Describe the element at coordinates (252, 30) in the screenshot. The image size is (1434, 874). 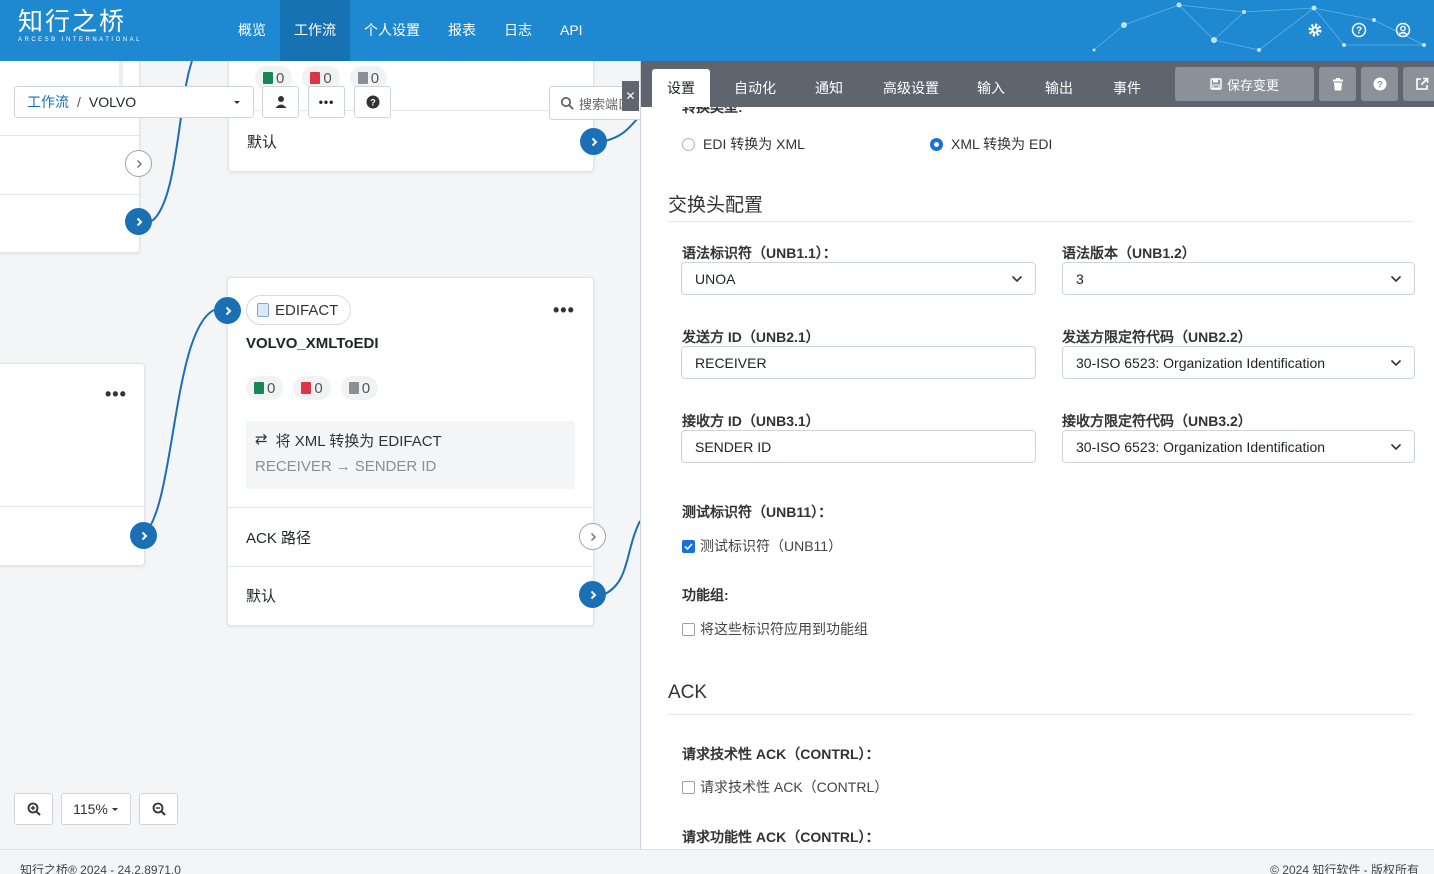
I see `nav-overview: 概览` at that location.